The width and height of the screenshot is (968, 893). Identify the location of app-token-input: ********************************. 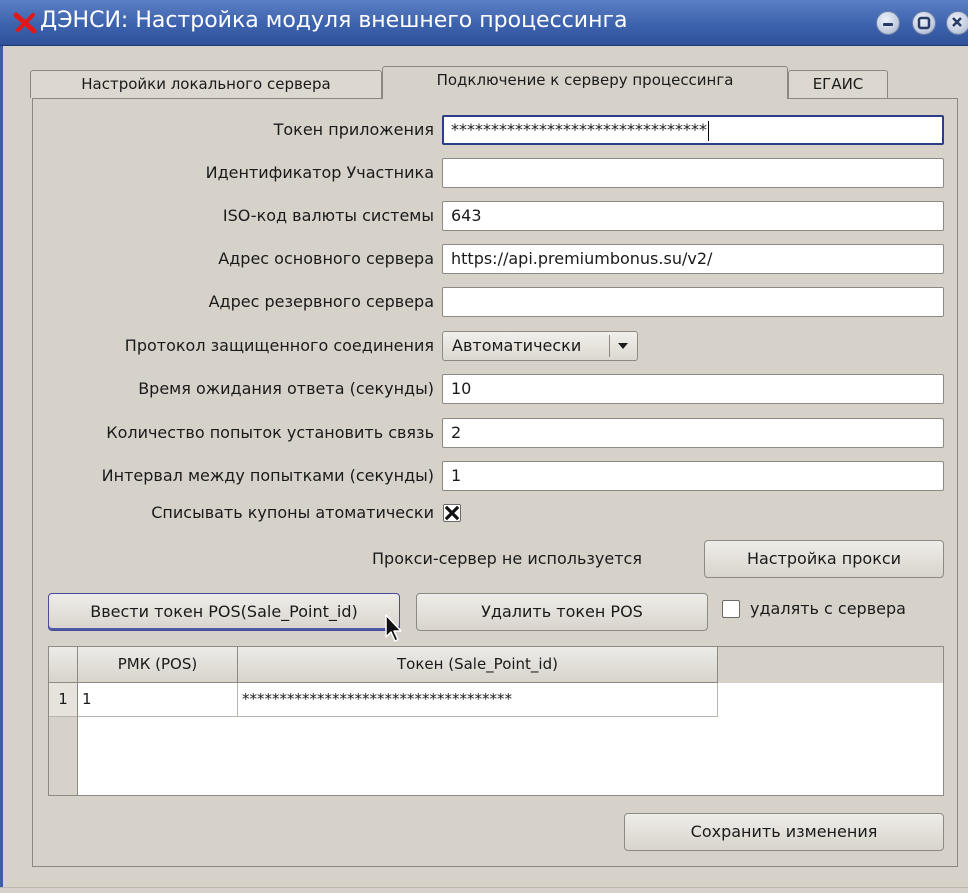
(693, 130).